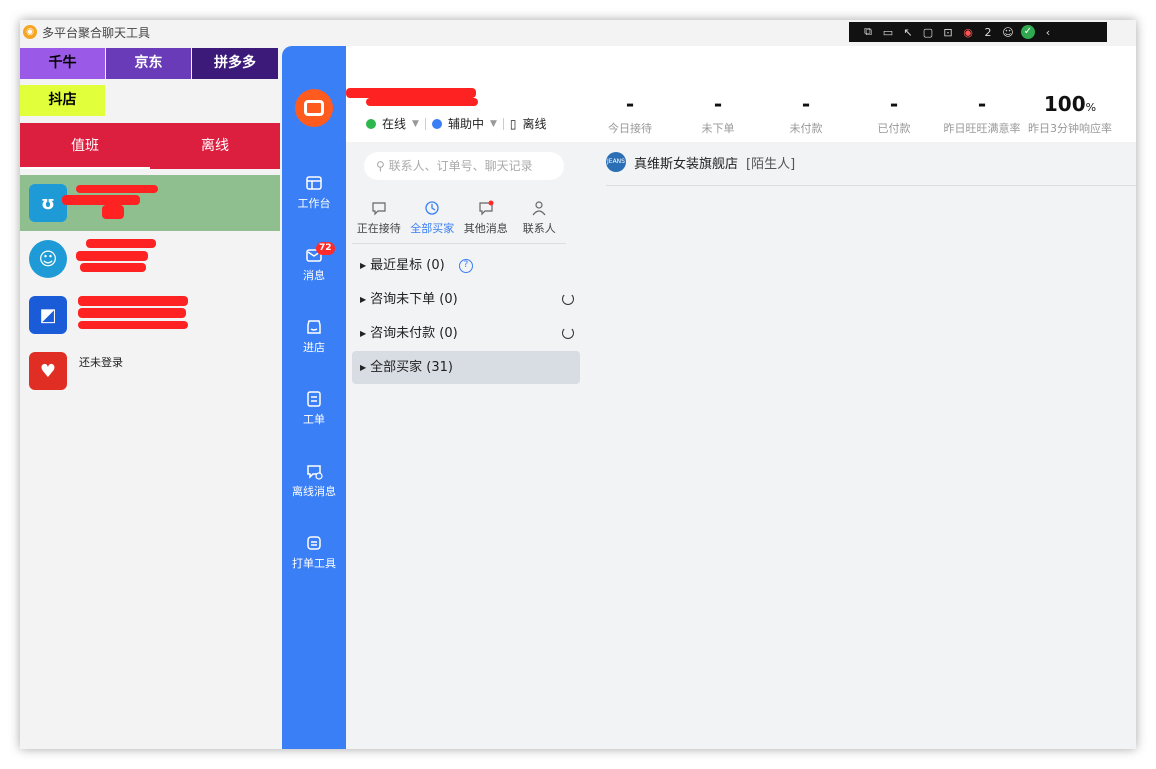 The image size is (1156, 769). I want to click on tab-label: 联系人, so click(539, 228).